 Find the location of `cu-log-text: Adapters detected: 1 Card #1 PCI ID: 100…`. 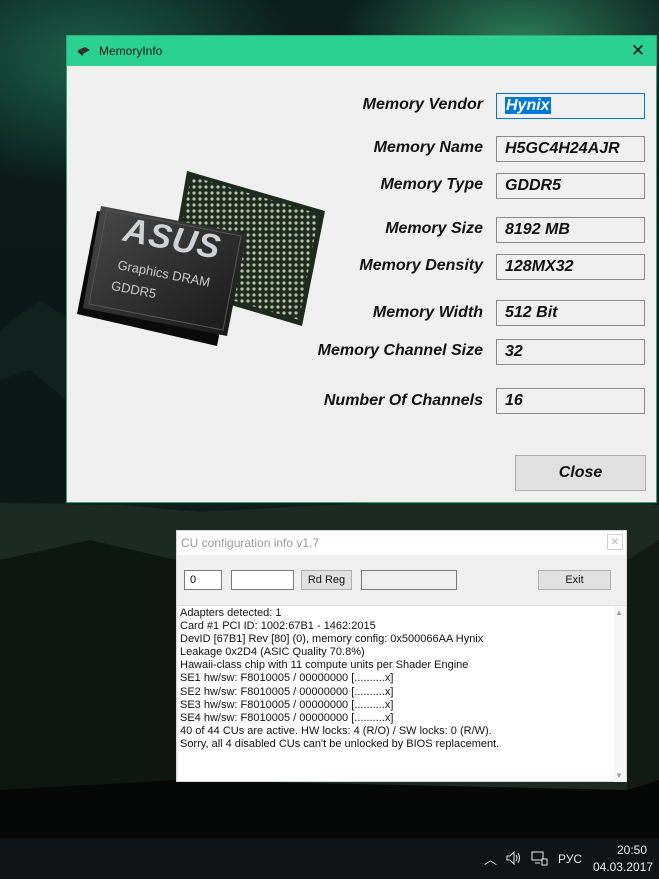

cu-log-text: Adapters detected: 1 Card #1 PCI ID: 100… is located at coordinates (339, 679).